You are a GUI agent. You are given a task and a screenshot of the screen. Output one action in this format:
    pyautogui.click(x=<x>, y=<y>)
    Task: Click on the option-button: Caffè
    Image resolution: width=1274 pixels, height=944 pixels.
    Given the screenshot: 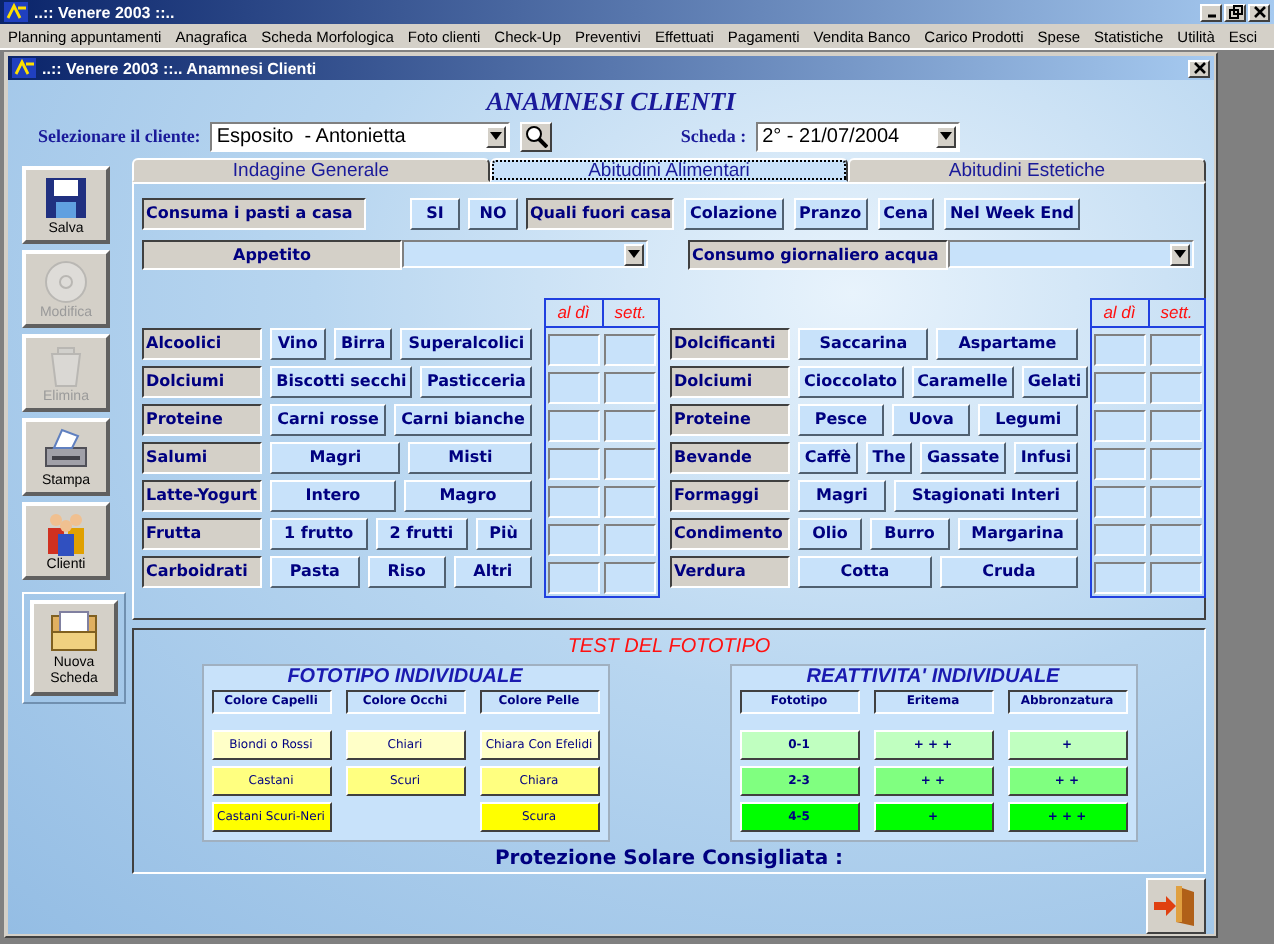 What is the action you would take?
    pyautogui.click(x=828, y=458)
    